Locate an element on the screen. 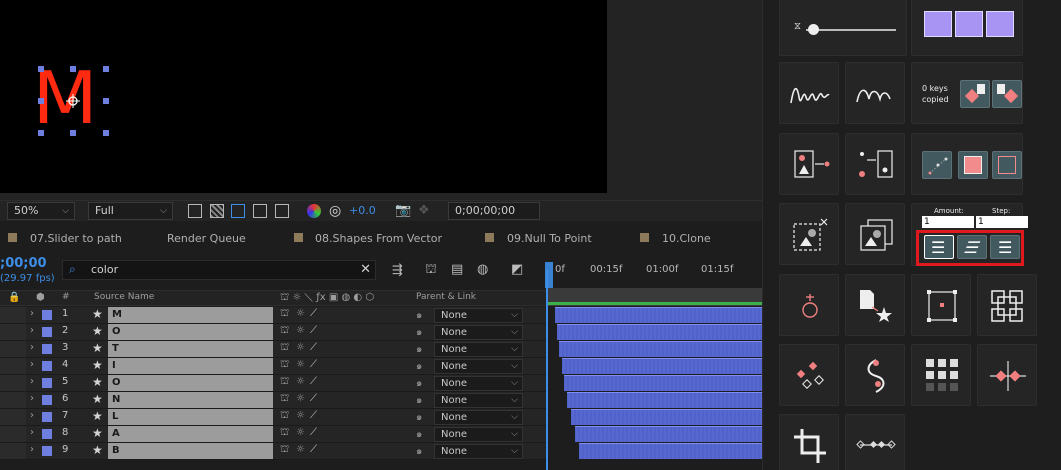  snapshot-icon: 📷 is located at coordinates (403, 210).